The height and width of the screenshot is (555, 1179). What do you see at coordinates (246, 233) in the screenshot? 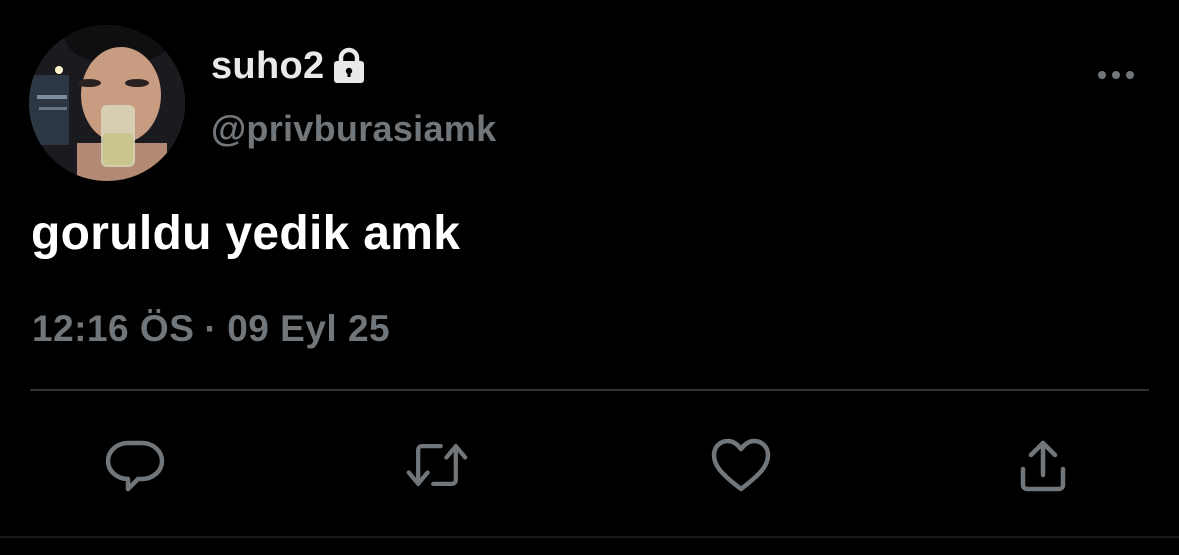
I see `tweet-text: goruldu yedik amk` at bounding box center [246, 233].